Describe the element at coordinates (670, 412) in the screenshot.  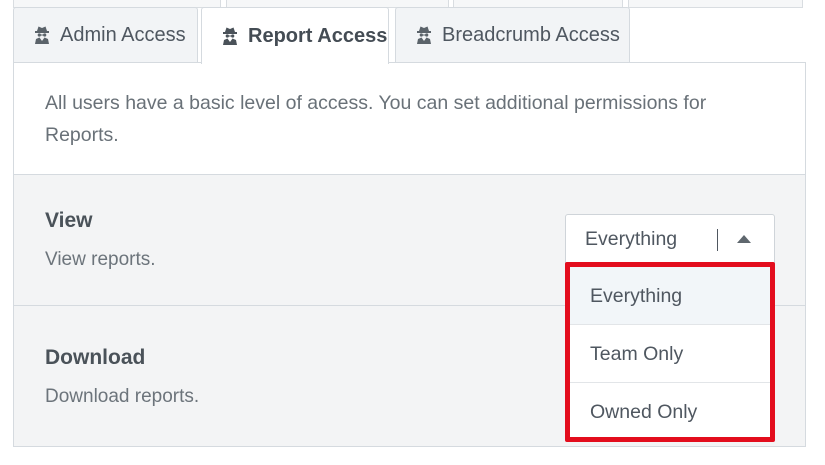
I see `option-owned-only: Owned Only` at that location.